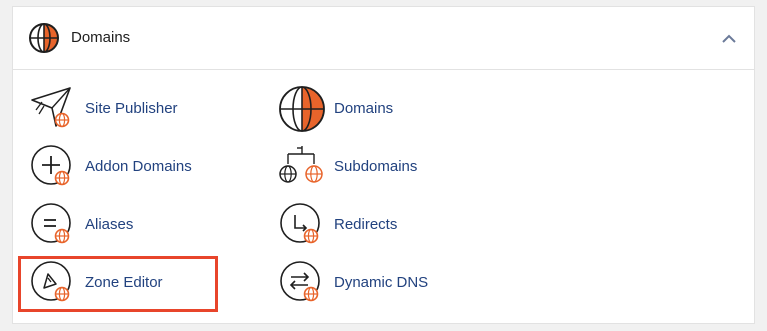 The height and width of the screenshot is (331, 767). I want to click on tool-redirects: Redirects, so click(389, 225).